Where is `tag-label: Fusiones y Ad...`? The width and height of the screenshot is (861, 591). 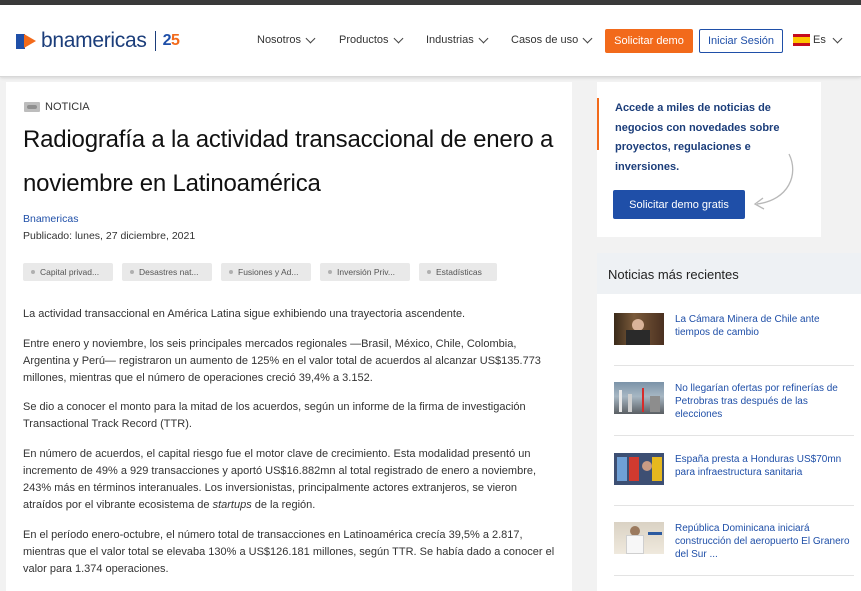
tag-label: Fusiones y Ad... is located at coordinates (268, 272).